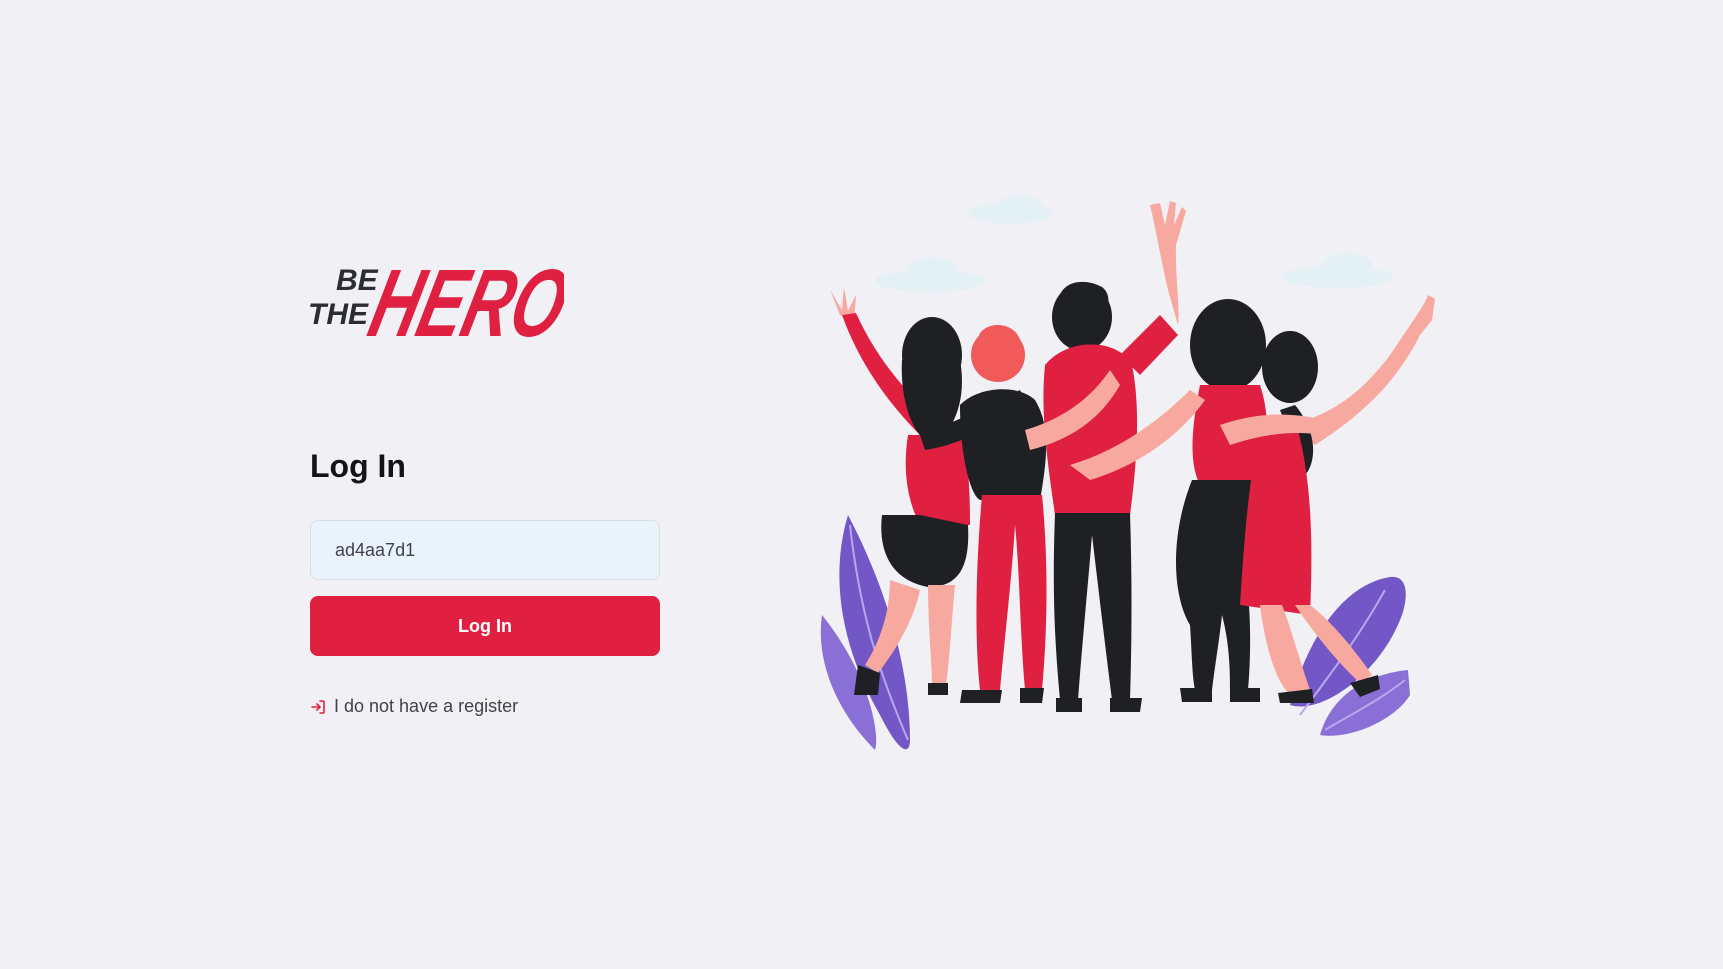 The height and width of the screenshot is (969, 1723). Describe the element at coordinates (1134, 243) in the screenshot. I see `cloud-icon` at that location.